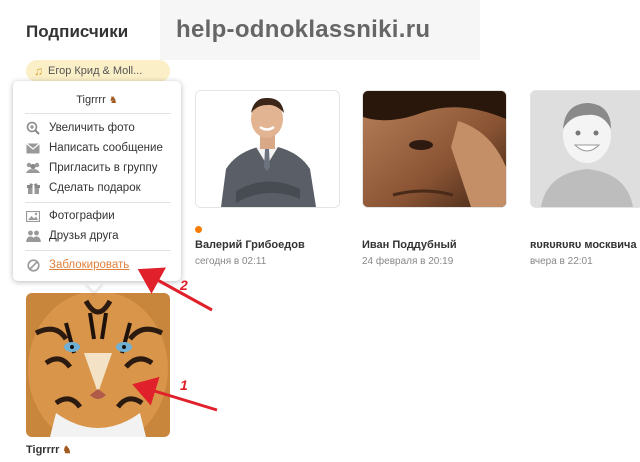 The width and height of the screenshot is (640, 462). What do you see at coordinates (97, 100) in the screenshot?
I see `menu-user-name: Tigrrrr ♞` at bounding box center [97, 100].